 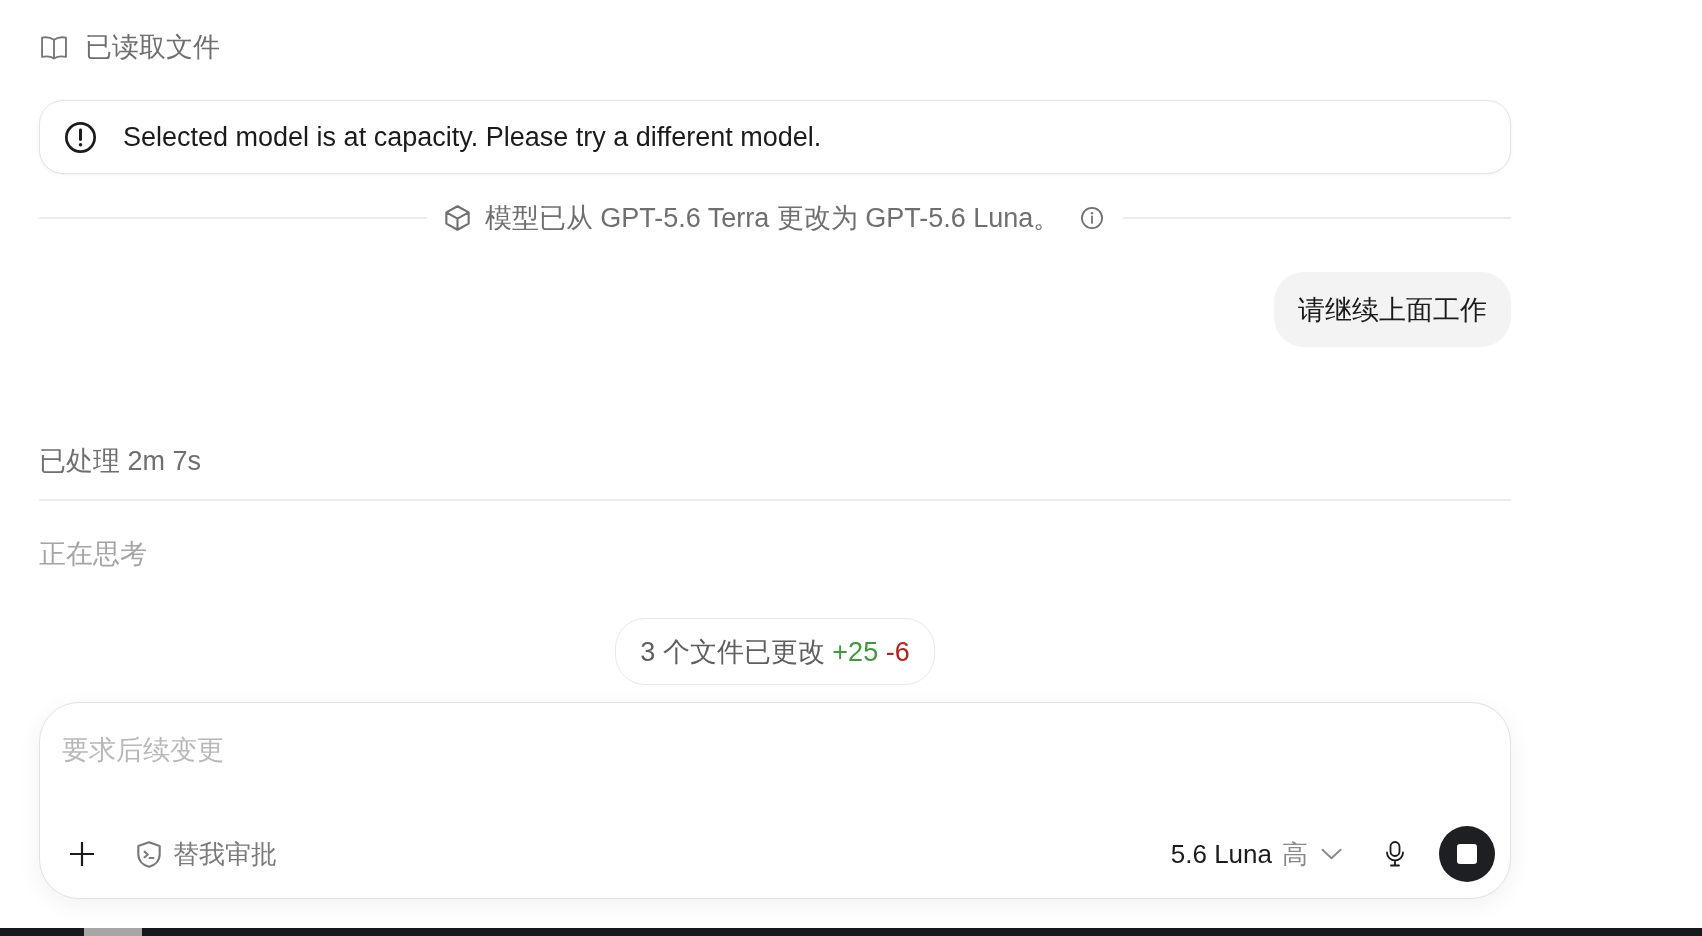 I want to click on message-input: 要求后续变更, so click(x=778, y=779).